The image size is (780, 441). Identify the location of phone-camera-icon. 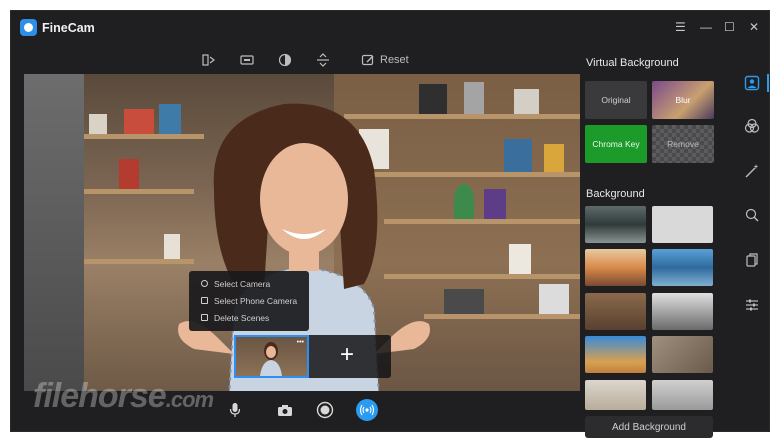
(204, 300).